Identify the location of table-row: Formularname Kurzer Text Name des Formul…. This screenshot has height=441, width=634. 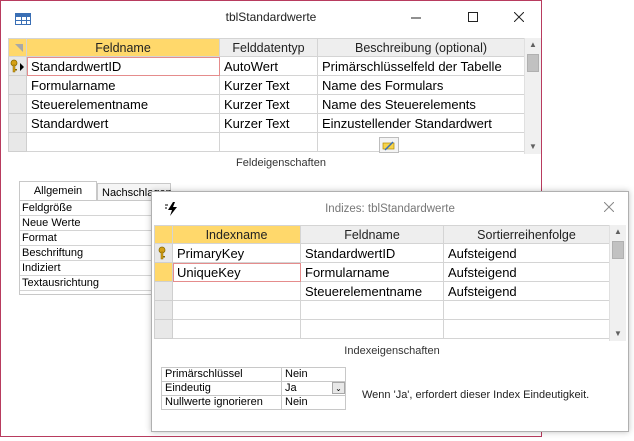
(266, 85).